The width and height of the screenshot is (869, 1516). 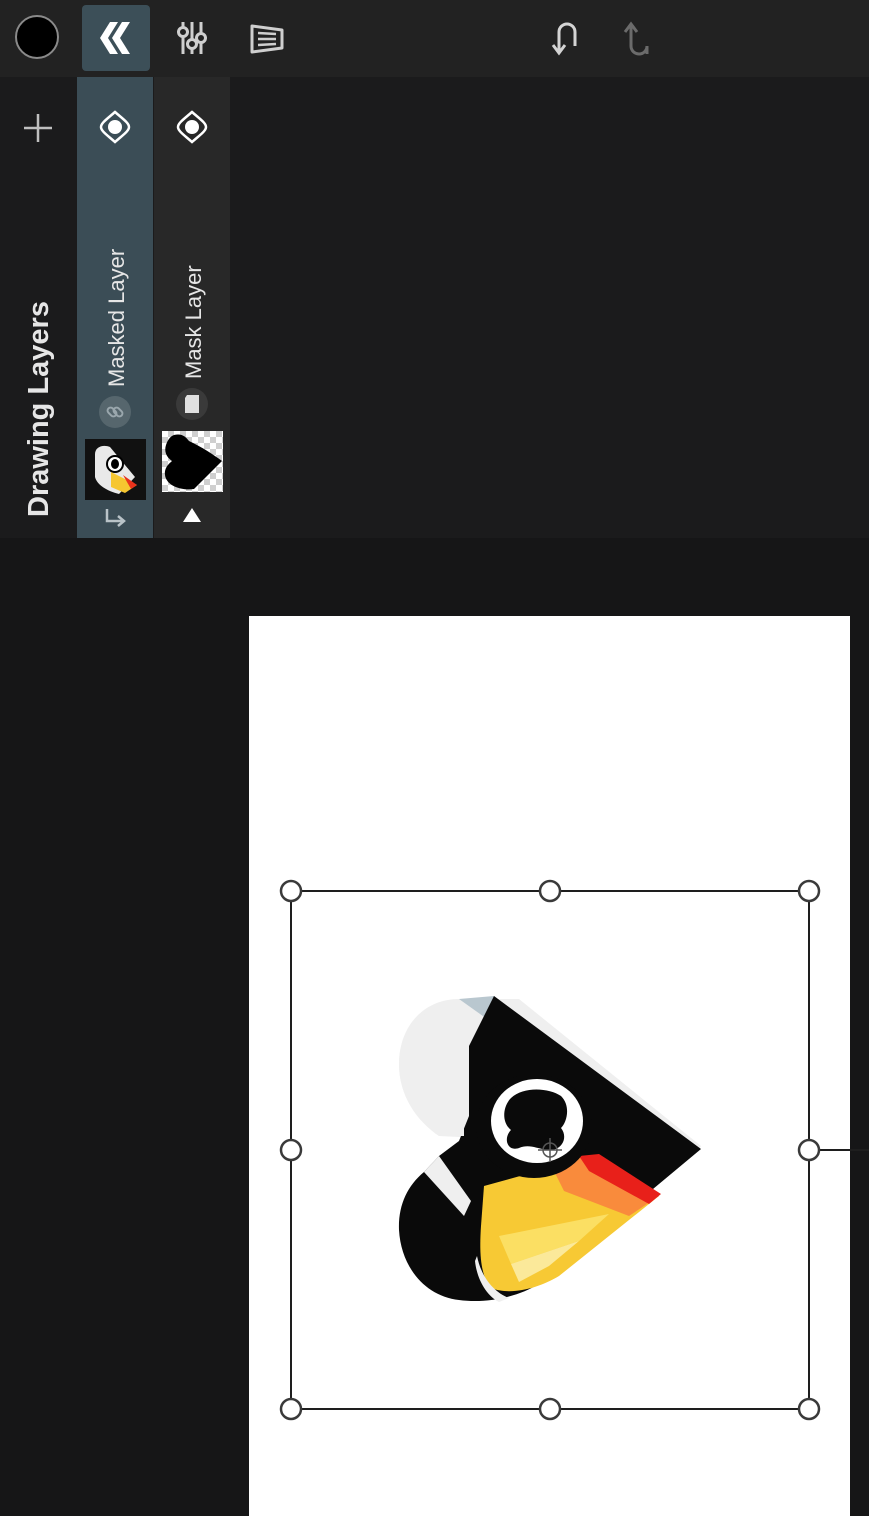 I want to click on redo-button, so click(x=641, y=38).